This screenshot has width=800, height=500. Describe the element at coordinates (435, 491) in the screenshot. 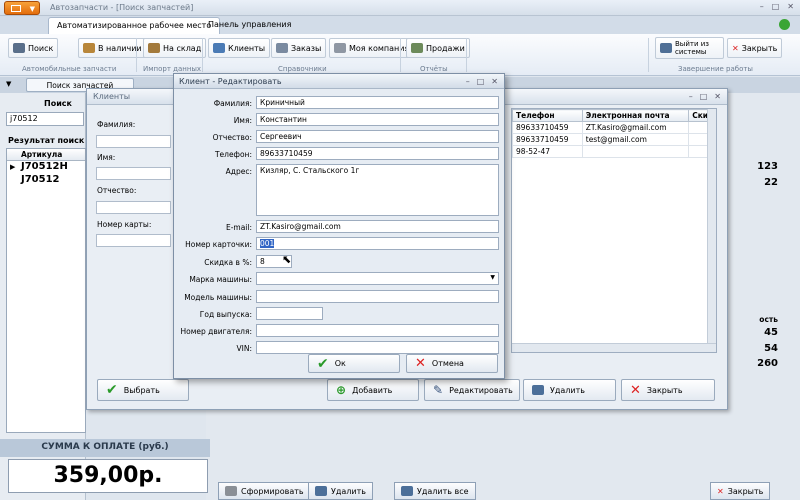

I see `delete-all-button: Удалить все` at that location.